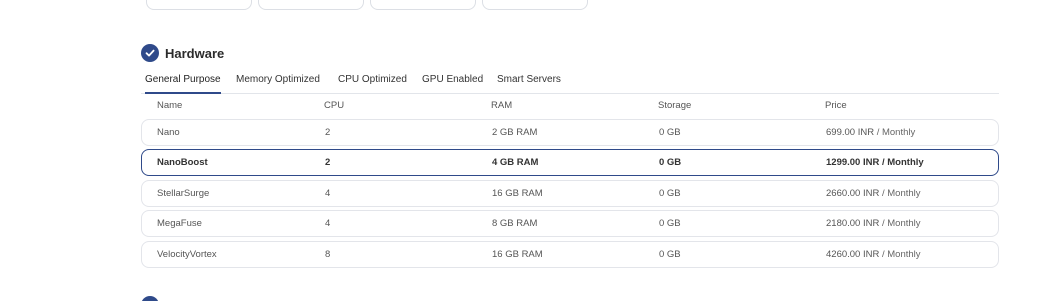 The width and height of the screenshot is (1053, 301). I want to click on section-title: Hardware, so click(195, 53).